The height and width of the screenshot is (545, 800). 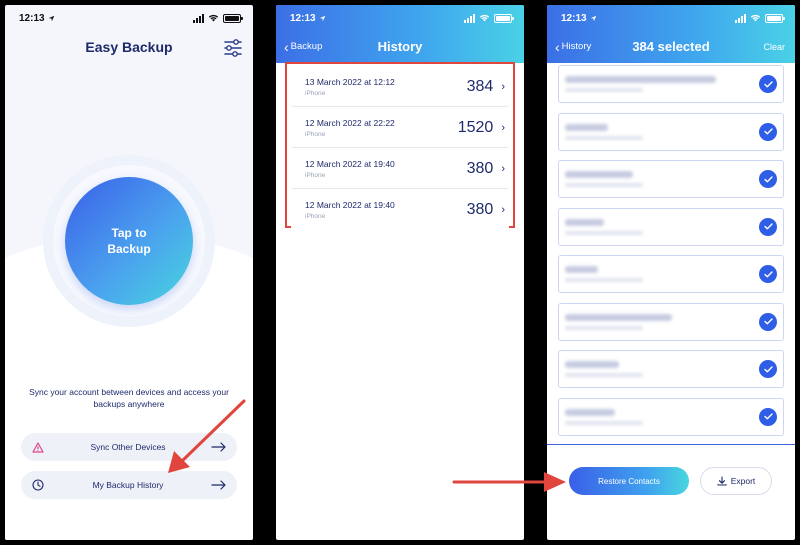 I want to click on app-title: Easy Backup, so click(x=129, y=47).